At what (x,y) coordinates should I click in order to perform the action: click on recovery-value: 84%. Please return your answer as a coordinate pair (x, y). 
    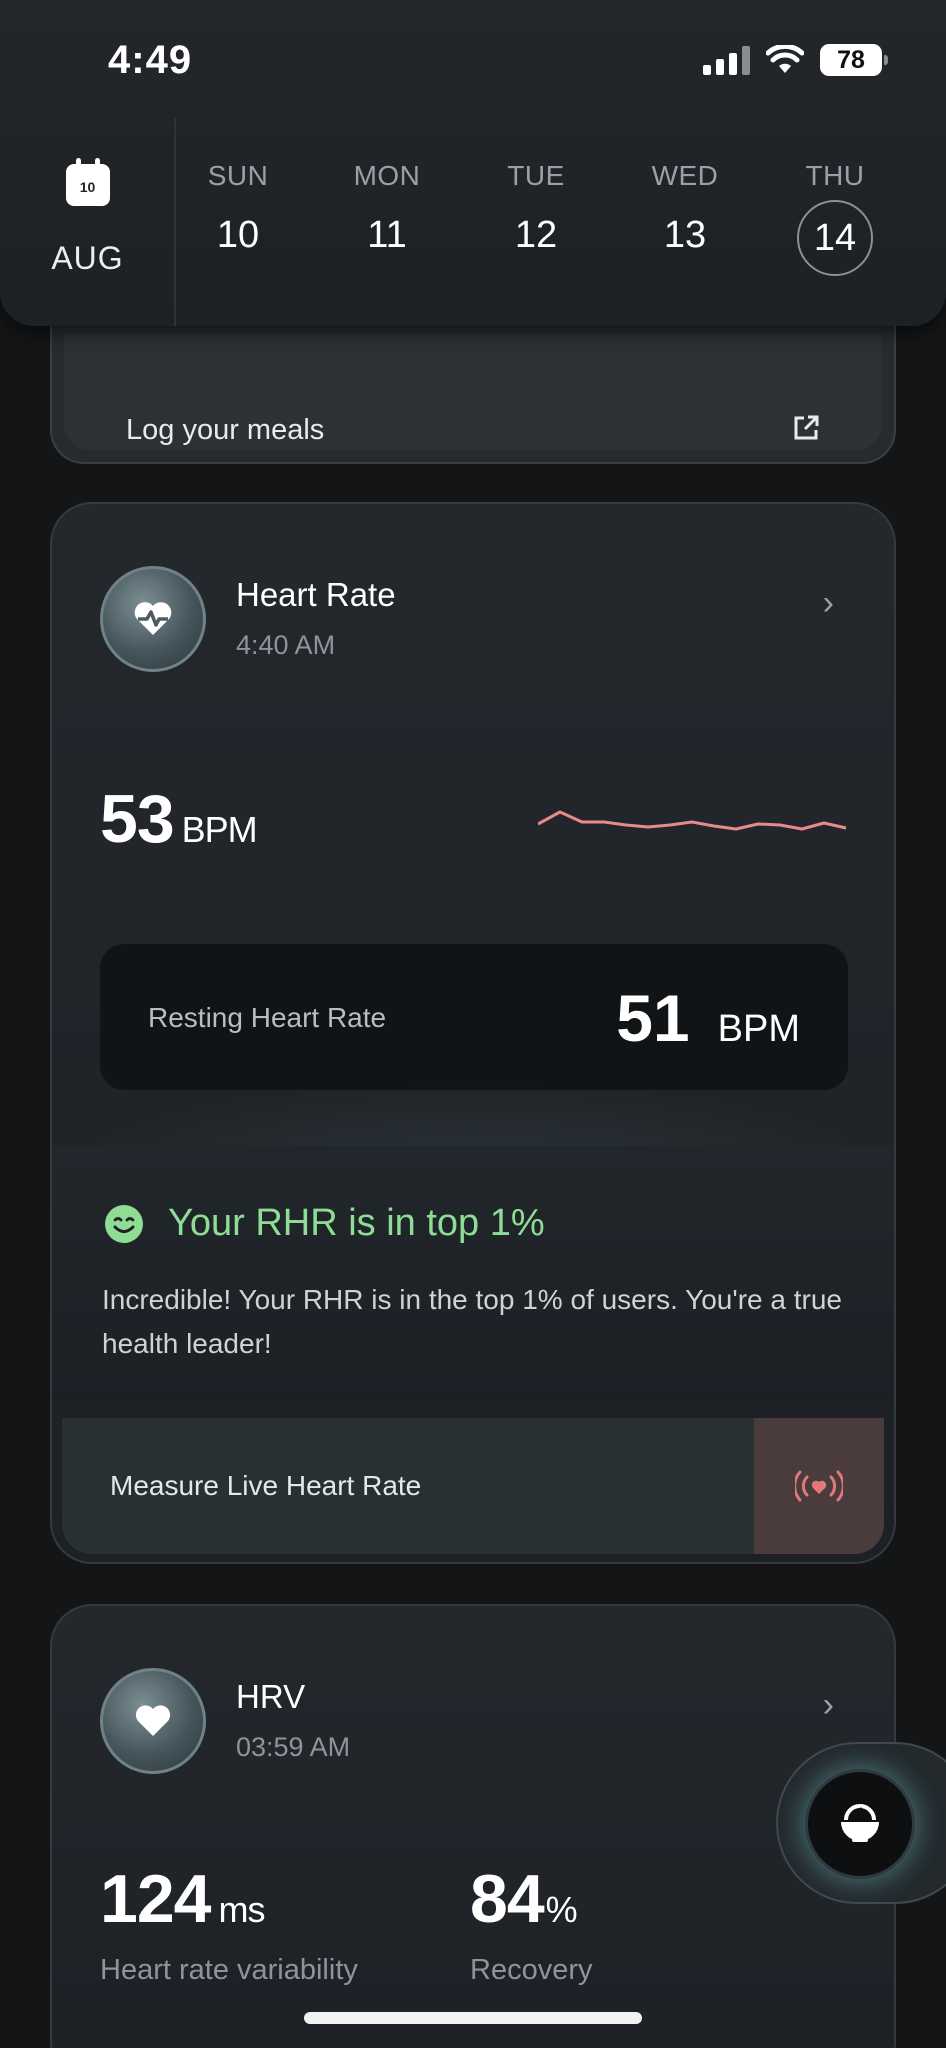
    Looking at the image, I should click on (524, 1899).